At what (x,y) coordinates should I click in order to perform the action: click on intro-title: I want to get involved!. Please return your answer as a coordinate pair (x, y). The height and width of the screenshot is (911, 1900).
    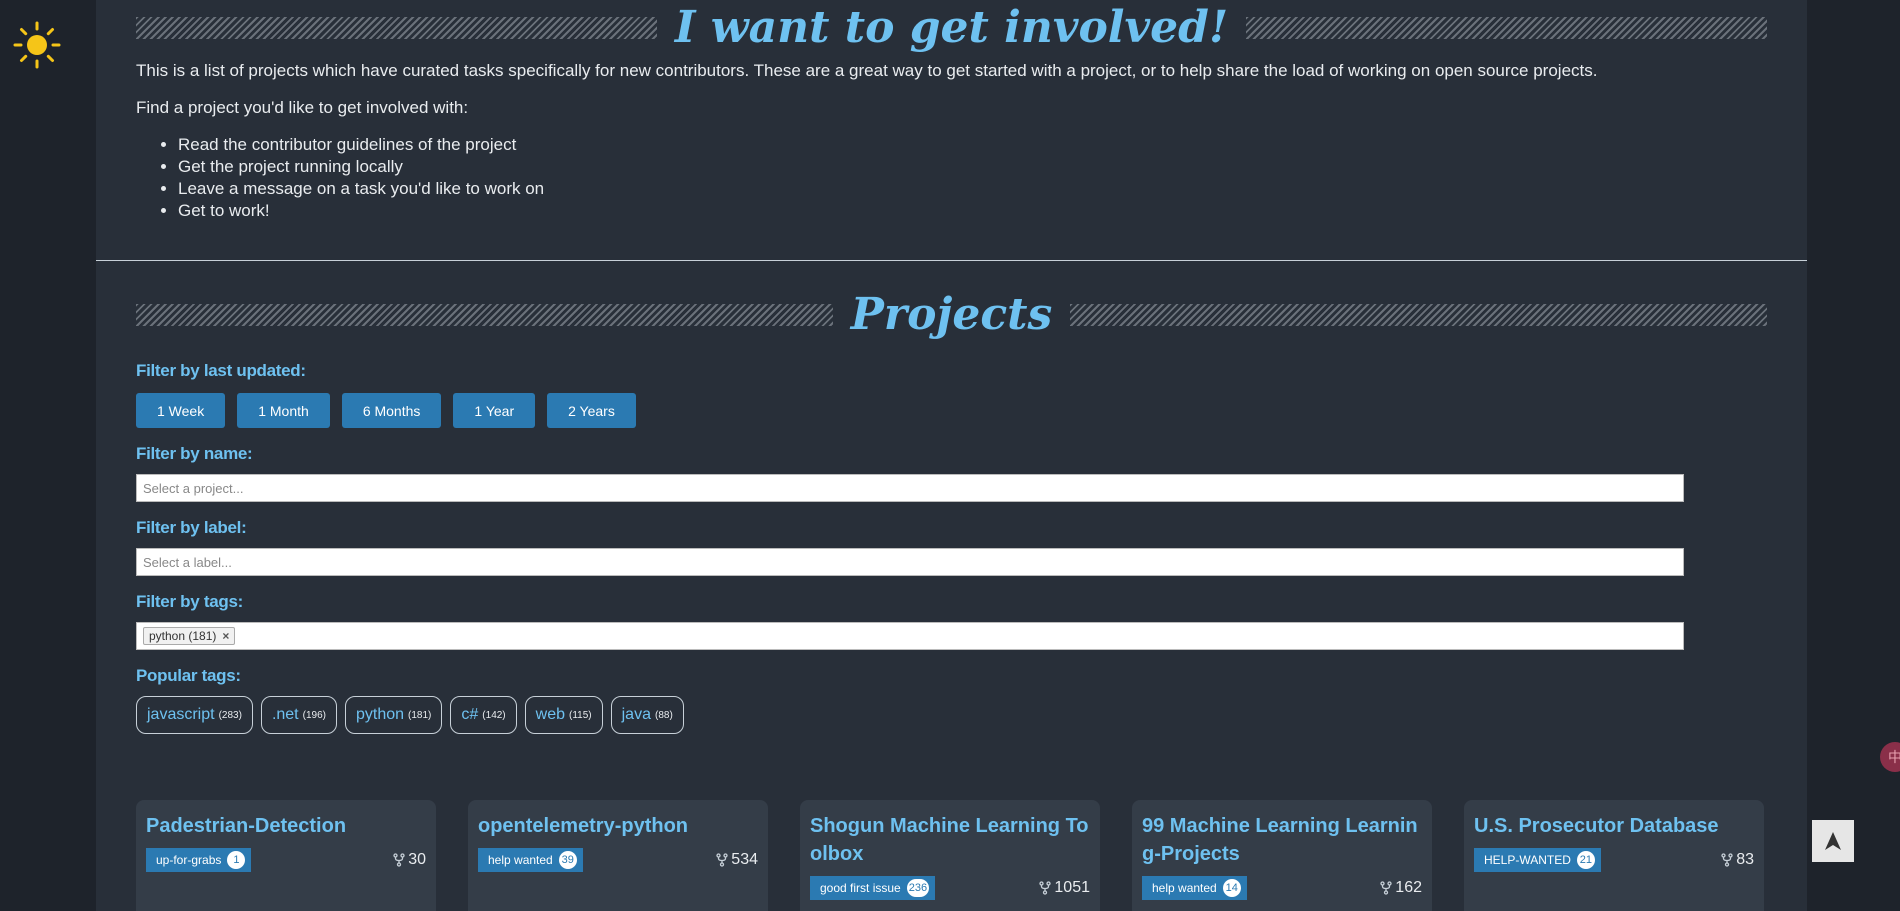
    Looking at the image, I should click on (951, 27).